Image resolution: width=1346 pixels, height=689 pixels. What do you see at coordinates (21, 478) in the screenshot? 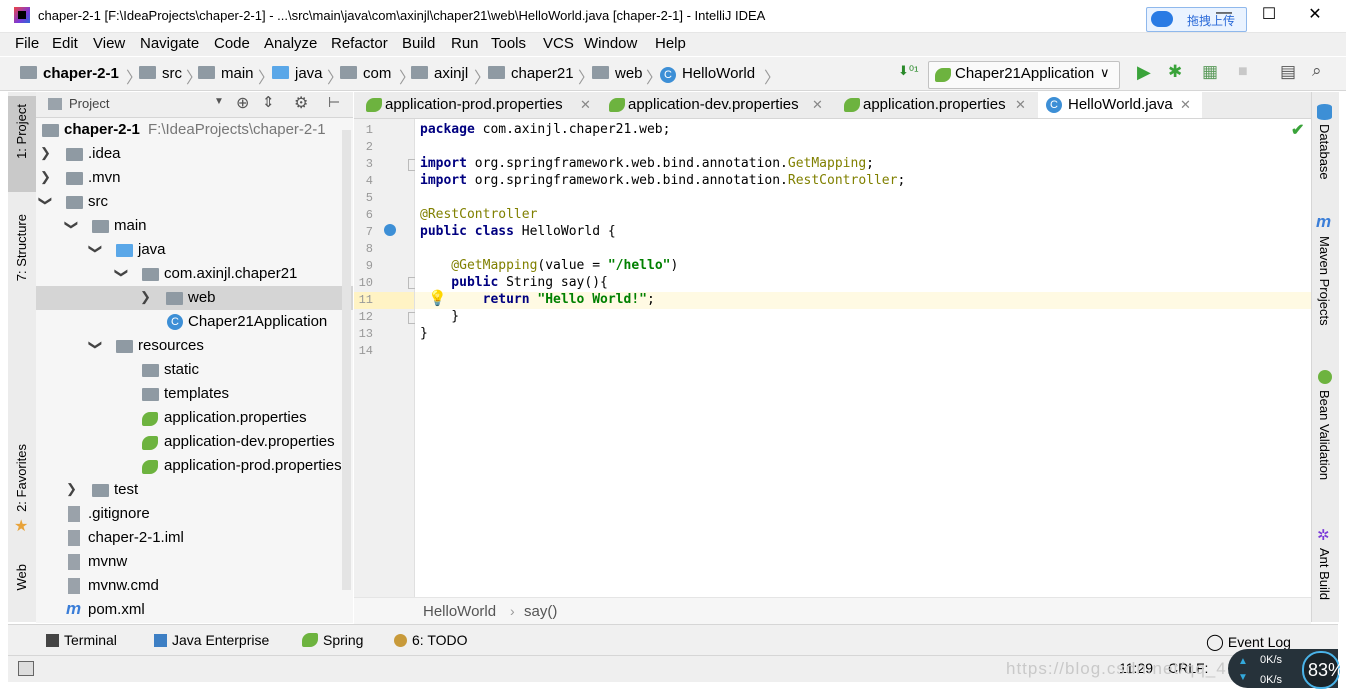
I see `tool-tab-favorites: 2: Favorites` at bounding box center [21, 478].